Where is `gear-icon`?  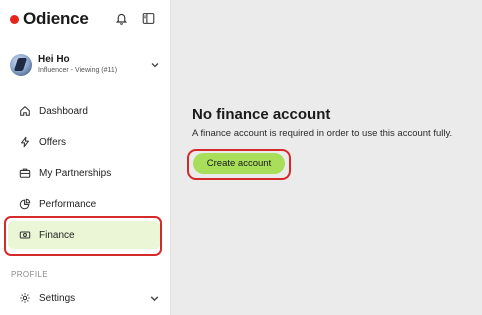
gear-icon is located at coordinates (24, 298).